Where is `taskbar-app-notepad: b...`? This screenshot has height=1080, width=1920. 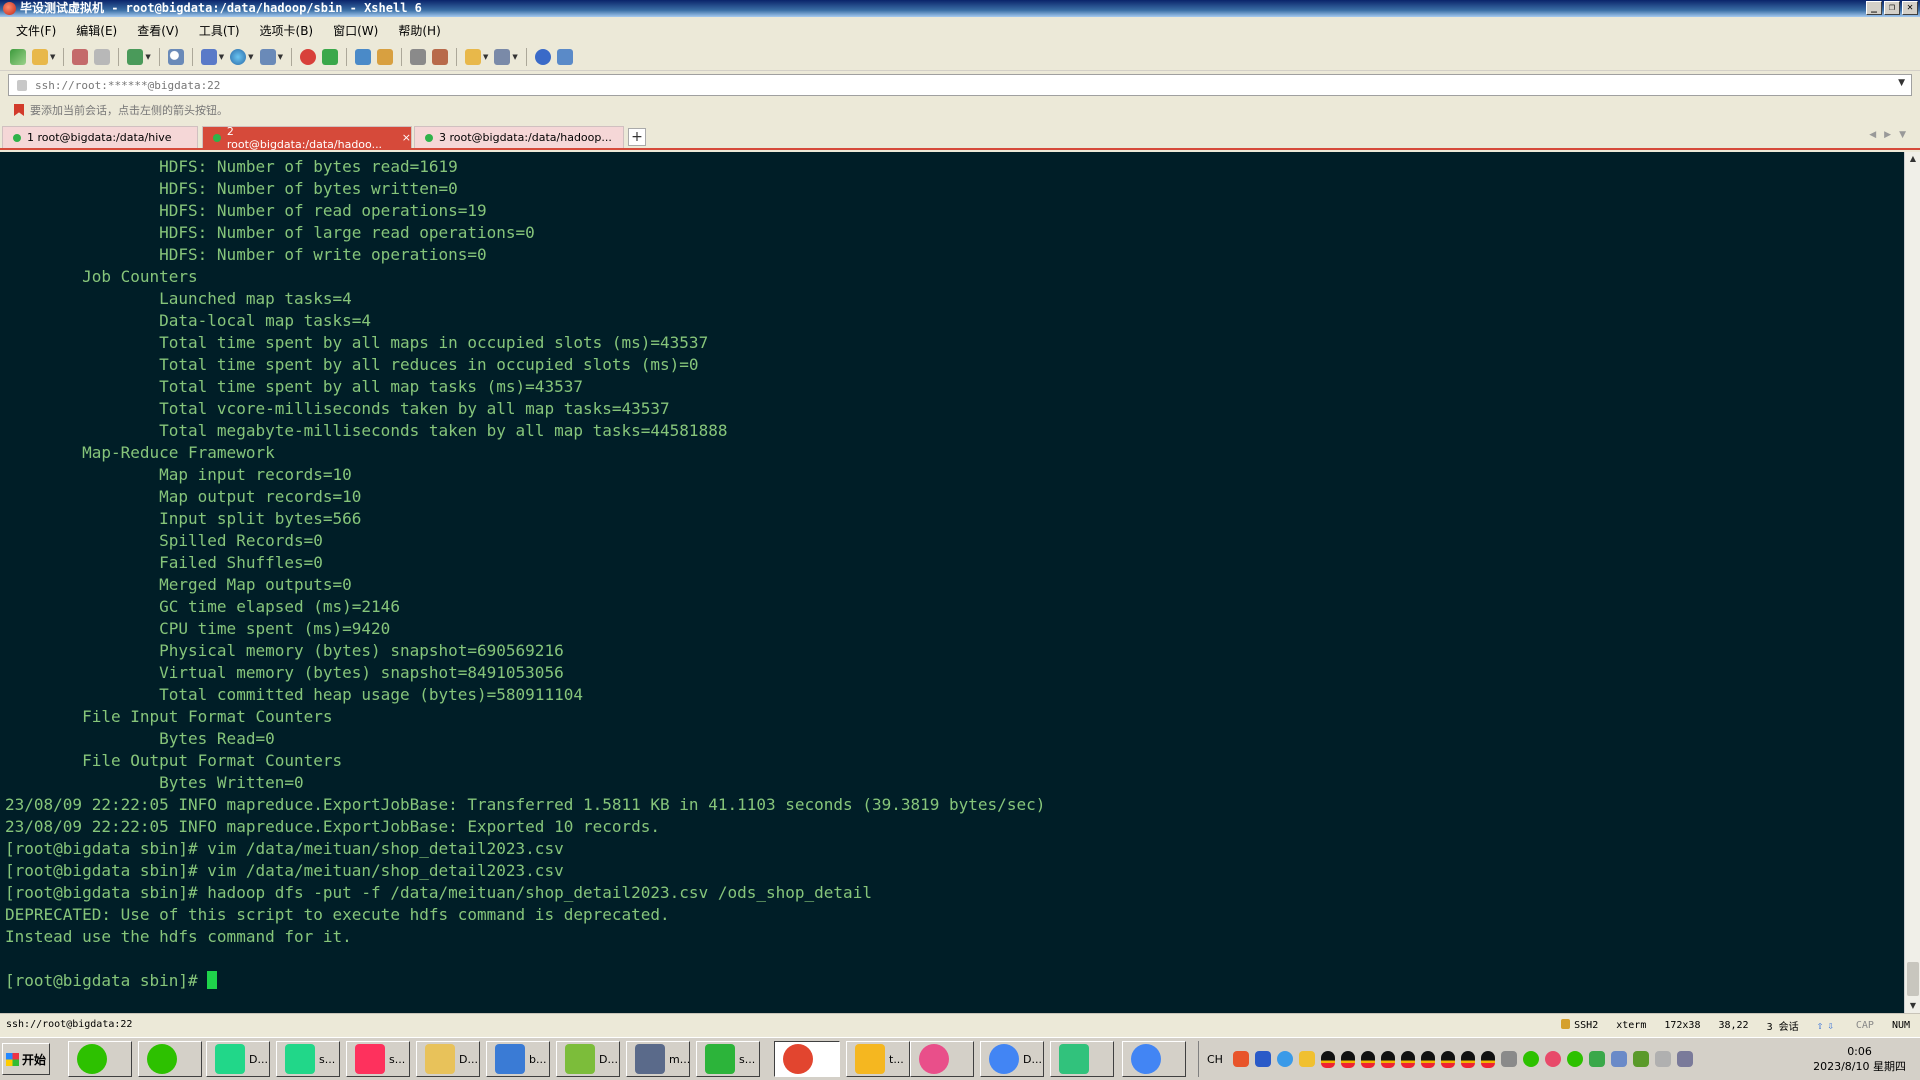
taskbar-app-notepad: b... is located at coordinates (518, 1059).